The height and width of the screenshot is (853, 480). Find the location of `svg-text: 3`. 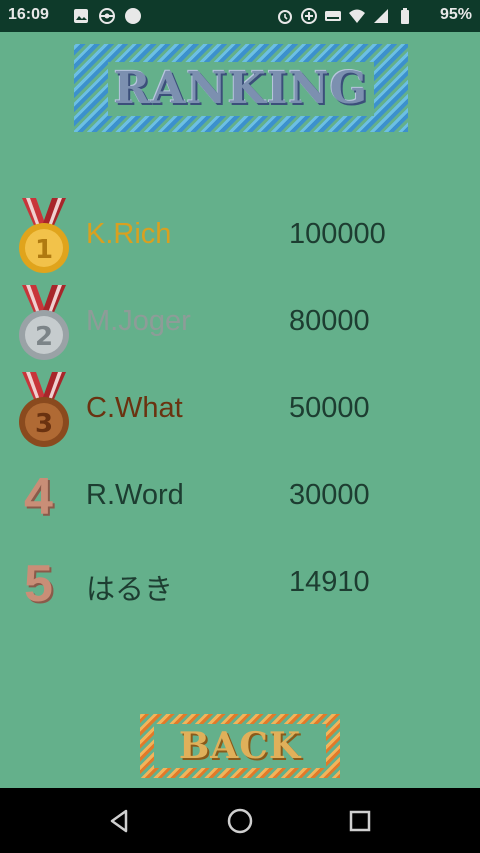

svg-text: 3 is located at coordinates (44, 424).